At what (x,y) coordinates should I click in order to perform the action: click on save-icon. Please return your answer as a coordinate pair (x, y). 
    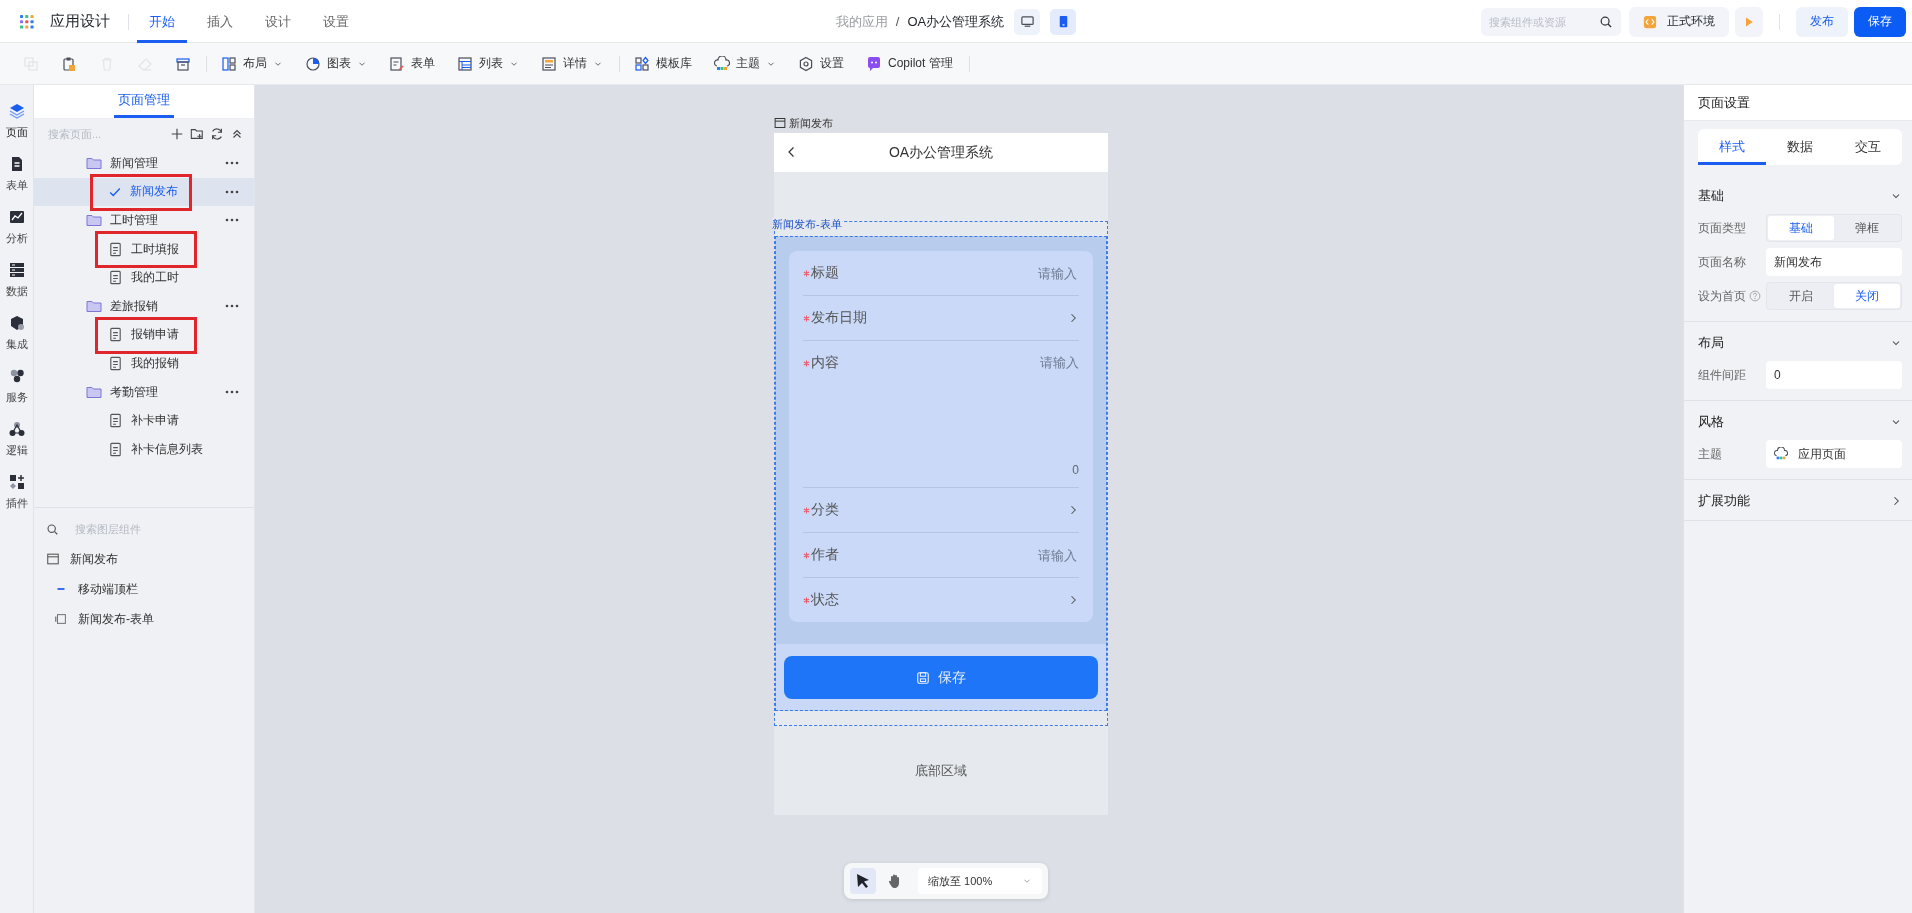
    Looking at the image, I should click on (923, 677).